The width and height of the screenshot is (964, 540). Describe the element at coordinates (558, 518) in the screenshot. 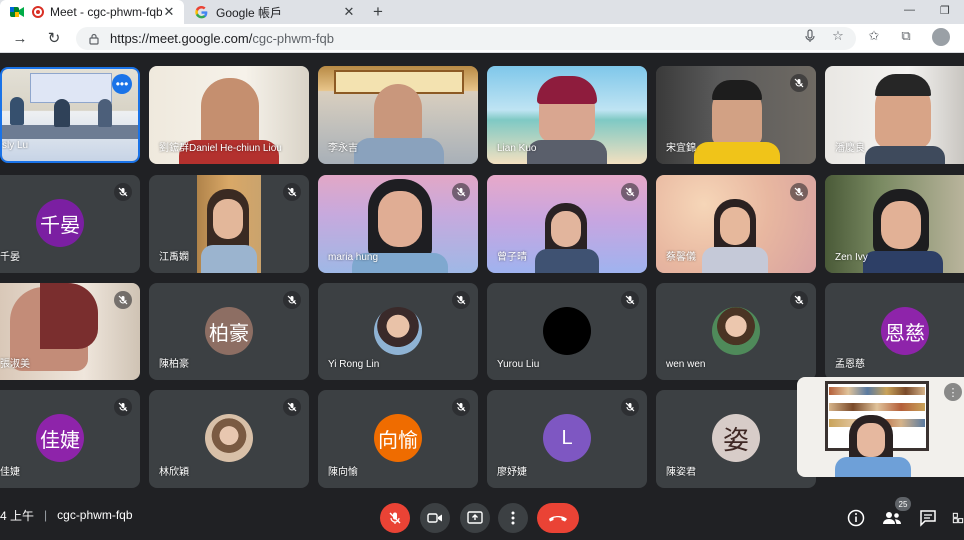

I see `leave-call-button` at that location.